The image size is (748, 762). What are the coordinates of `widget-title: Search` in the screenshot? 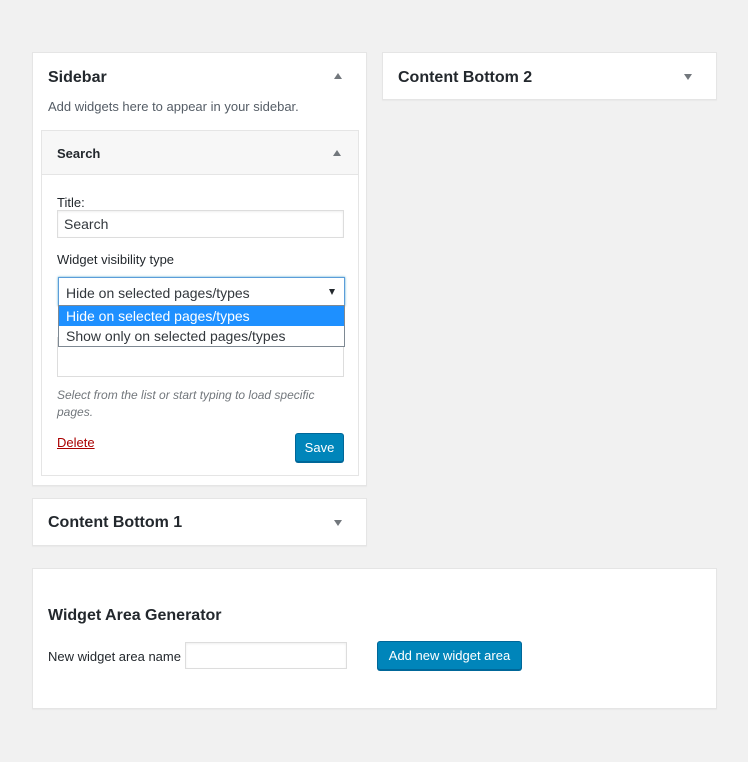 It's located at (79, 153).